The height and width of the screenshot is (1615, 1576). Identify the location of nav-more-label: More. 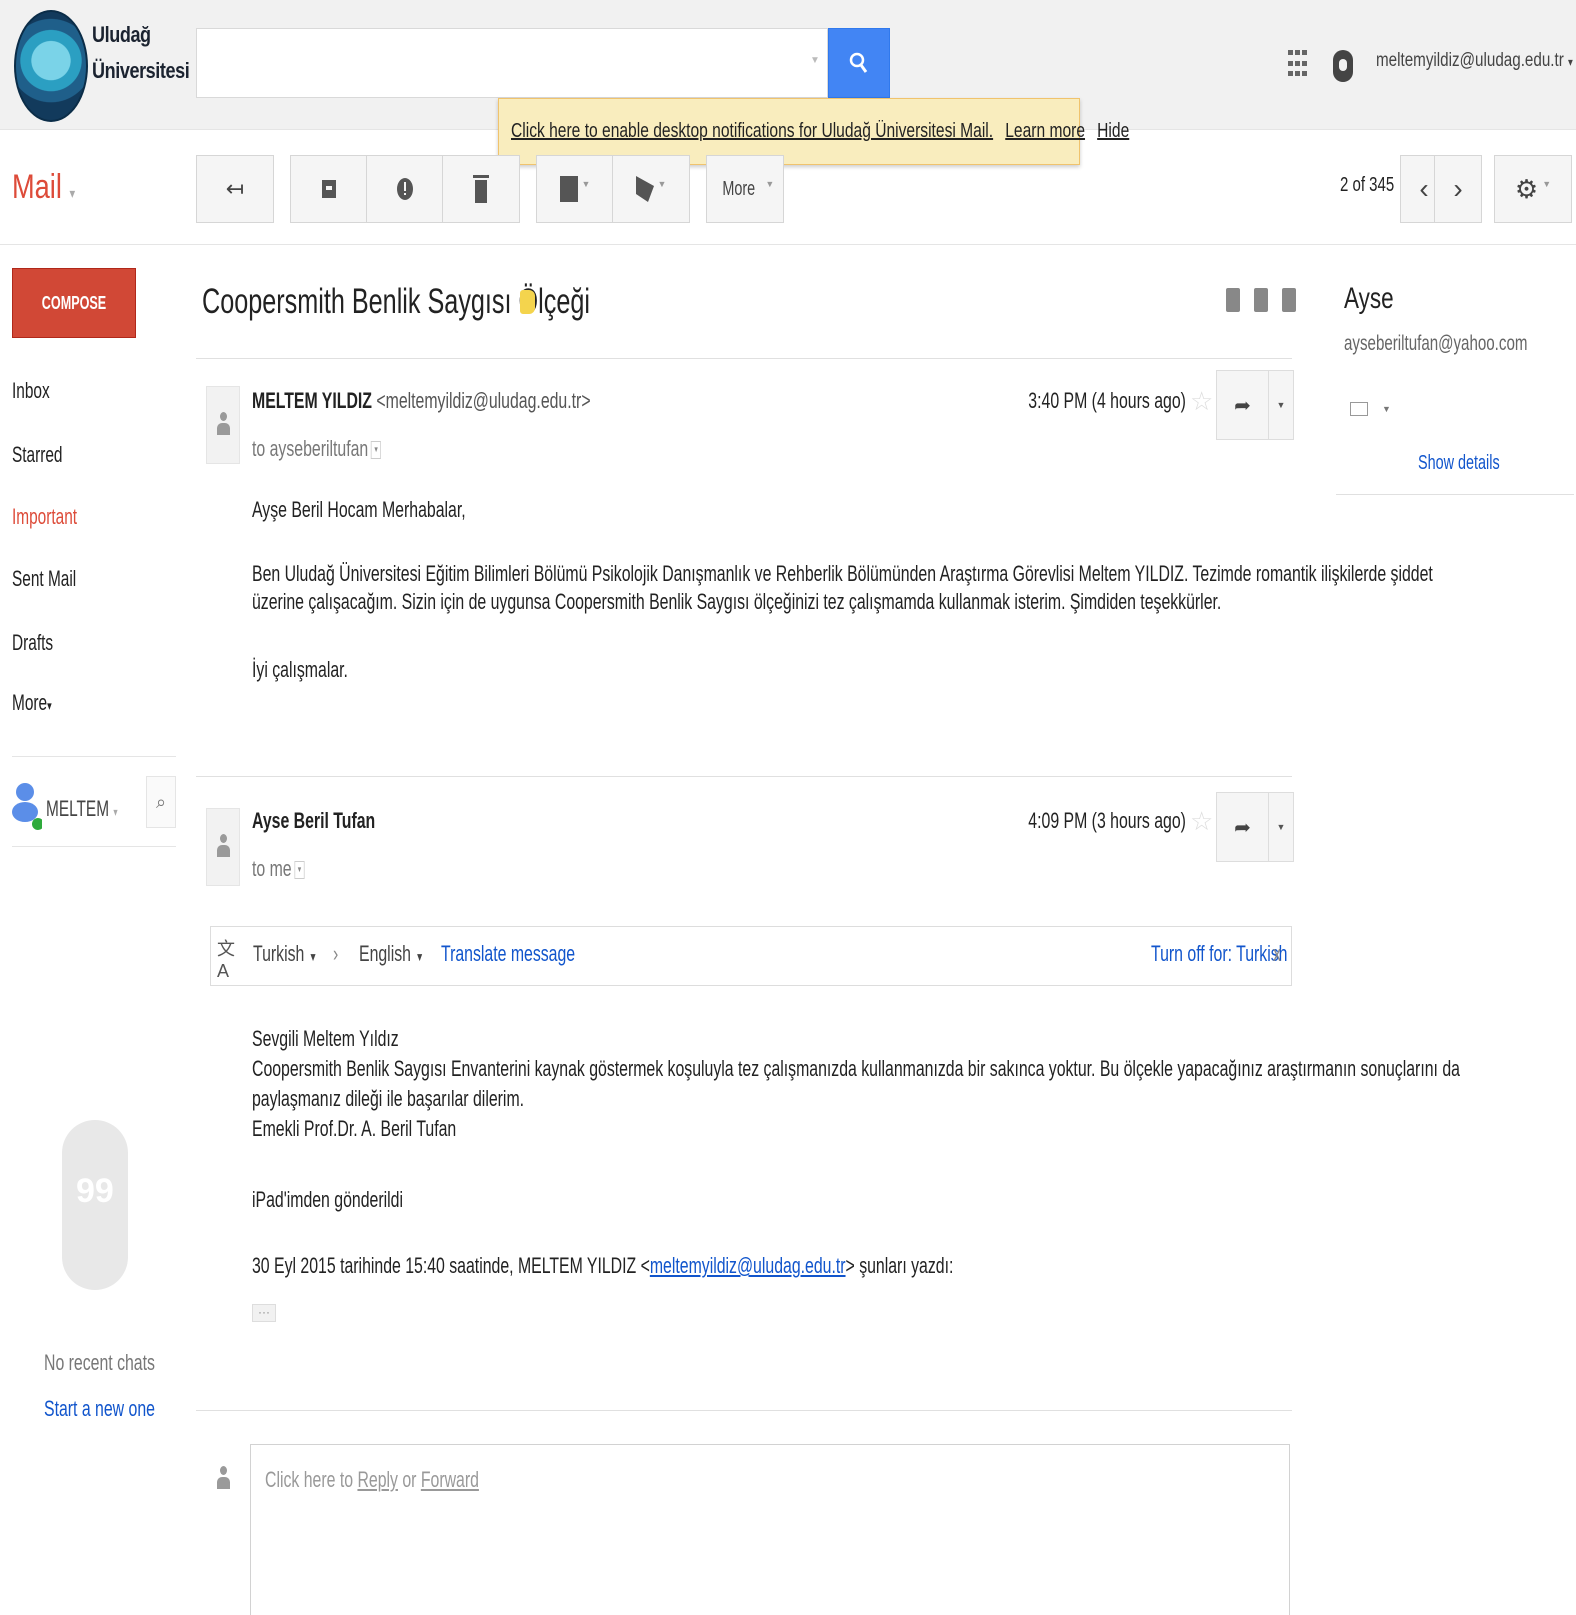
(30, 702).